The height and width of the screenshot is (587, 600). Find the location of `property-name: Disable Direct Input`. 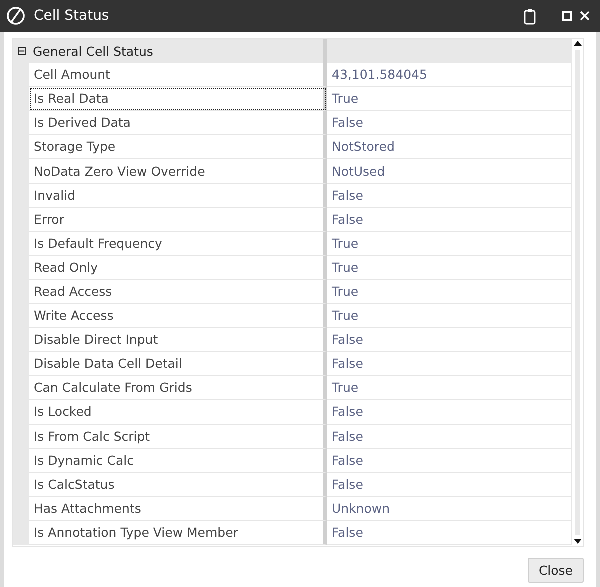

property-name: Disable Direct Input is located at coordinates (178, 340).